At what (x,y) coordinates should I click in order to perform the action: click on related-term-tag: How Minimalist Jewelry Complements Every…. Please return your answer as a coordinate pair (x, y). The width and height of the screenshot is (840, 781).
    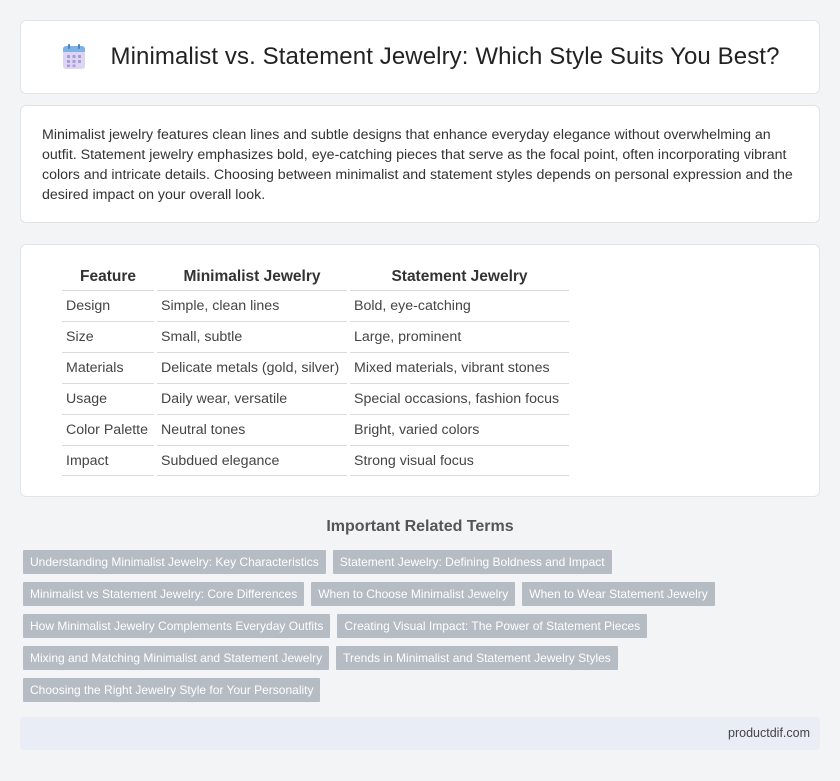
    Looking at the image, I should click on (177, 626).